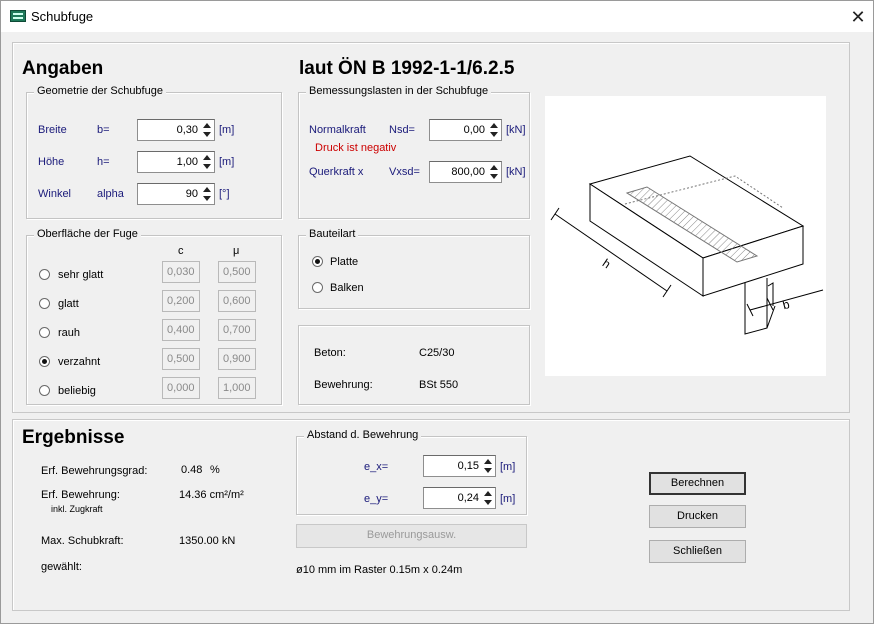  What do you see at coordinates (411, 536) in the screenshot?
I see `bewehrungsauswahl-button: Bewehrungsausw.` at bounding box center [411, 536].